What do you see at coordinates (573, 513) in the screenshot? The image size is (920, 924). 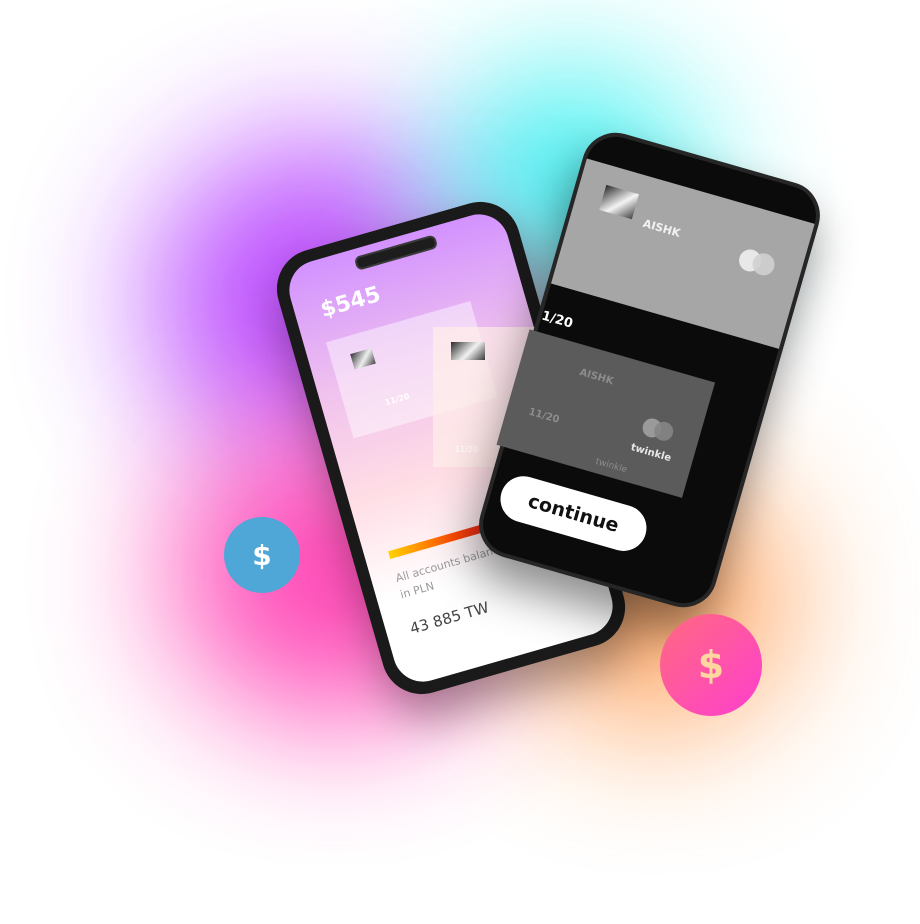 I see `continue-button: continue` at bounding box center [573, 513].